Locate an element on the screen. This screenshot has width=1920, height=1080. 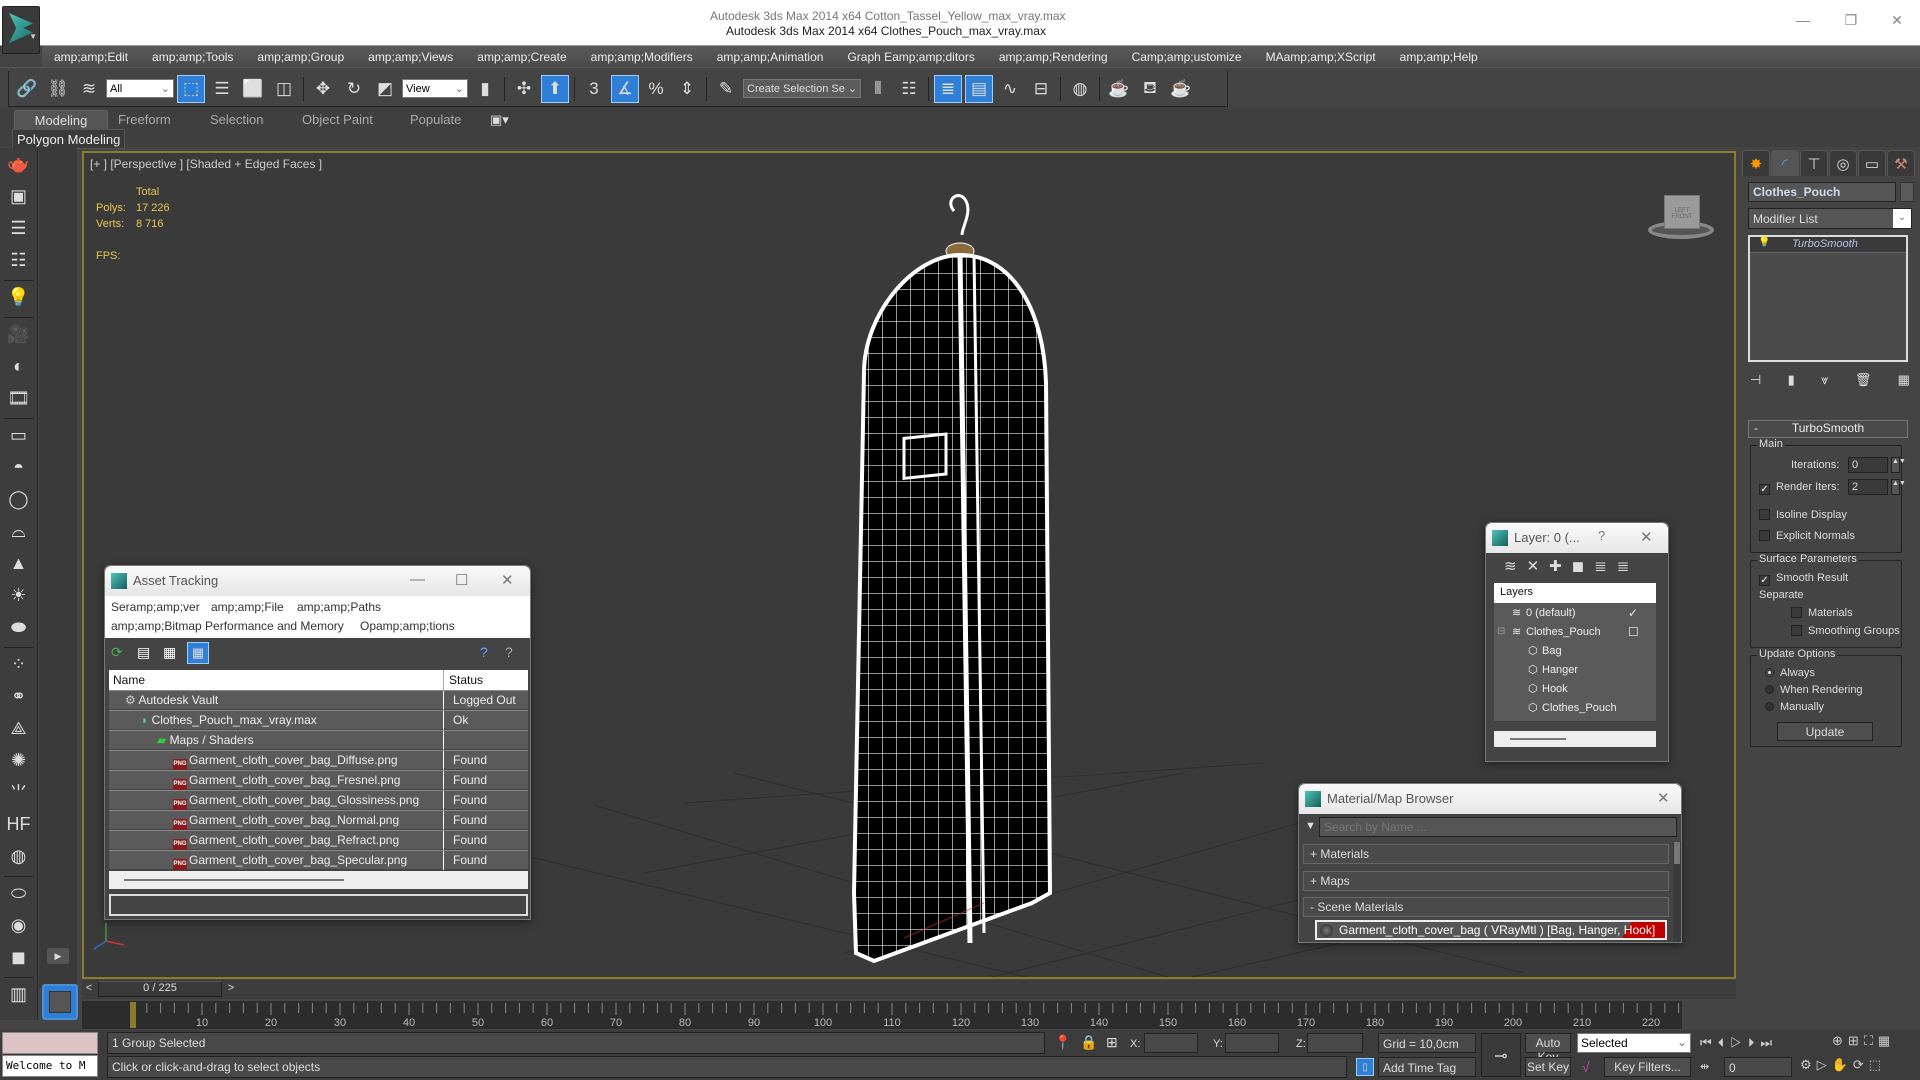
bind-spacewarp-icon: ≋ is located at coordinates (89, 89).